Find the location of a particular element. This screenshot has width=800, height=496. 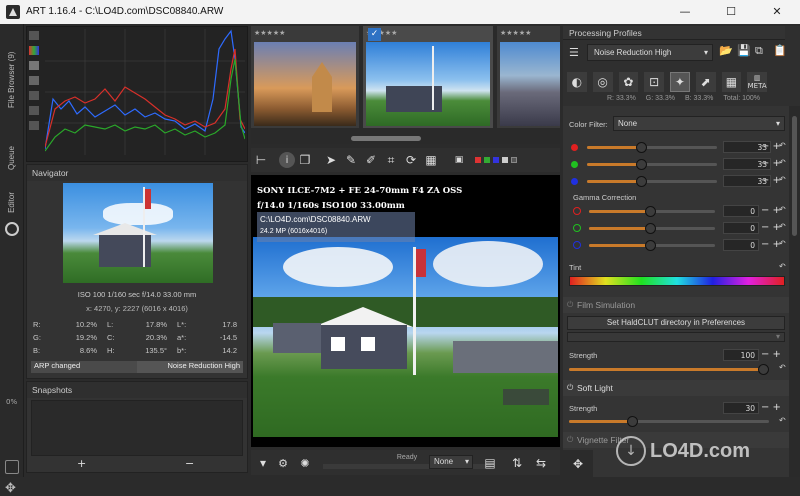

luminance-toggle-icon is located at coordinates (34, 65).